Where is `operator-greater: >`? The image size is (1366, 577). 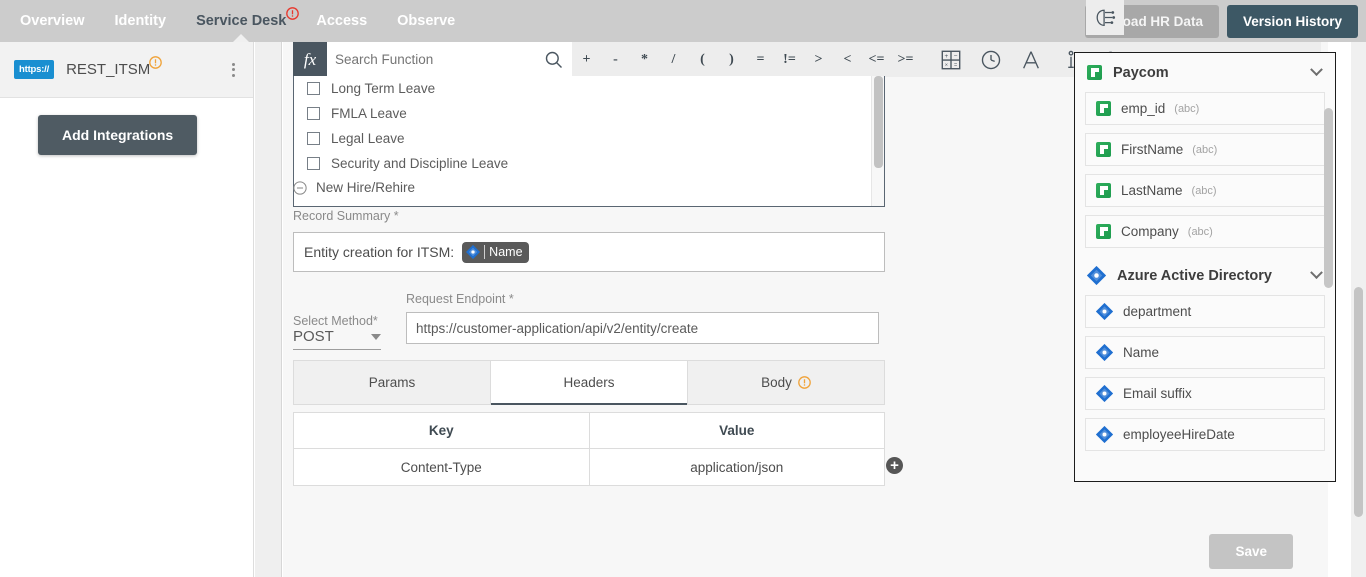
operator-greater: > is located at coordinates (818, 60).